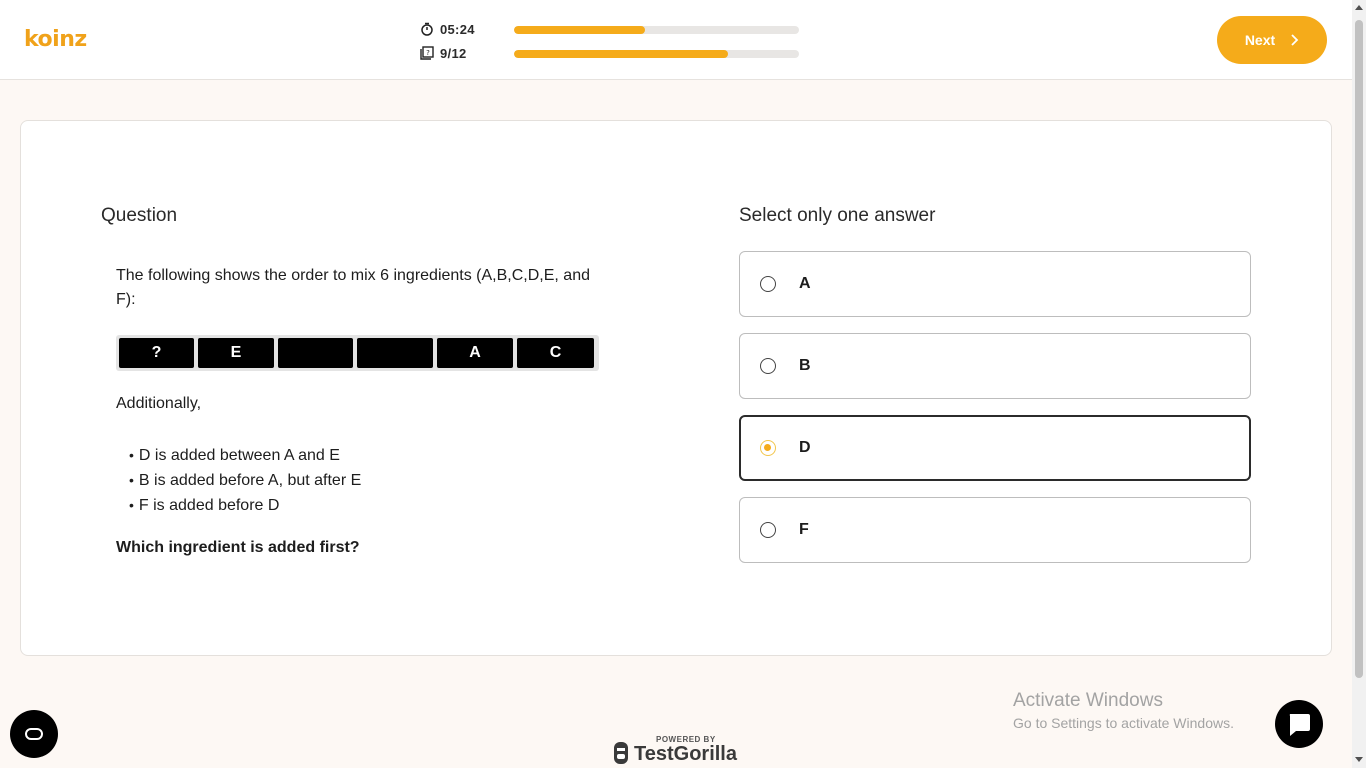  What do you see at coordinates (470, 53) in the screenshot?
I see `question-counter-row: ? 9/12` at bounding box center [470, 53].